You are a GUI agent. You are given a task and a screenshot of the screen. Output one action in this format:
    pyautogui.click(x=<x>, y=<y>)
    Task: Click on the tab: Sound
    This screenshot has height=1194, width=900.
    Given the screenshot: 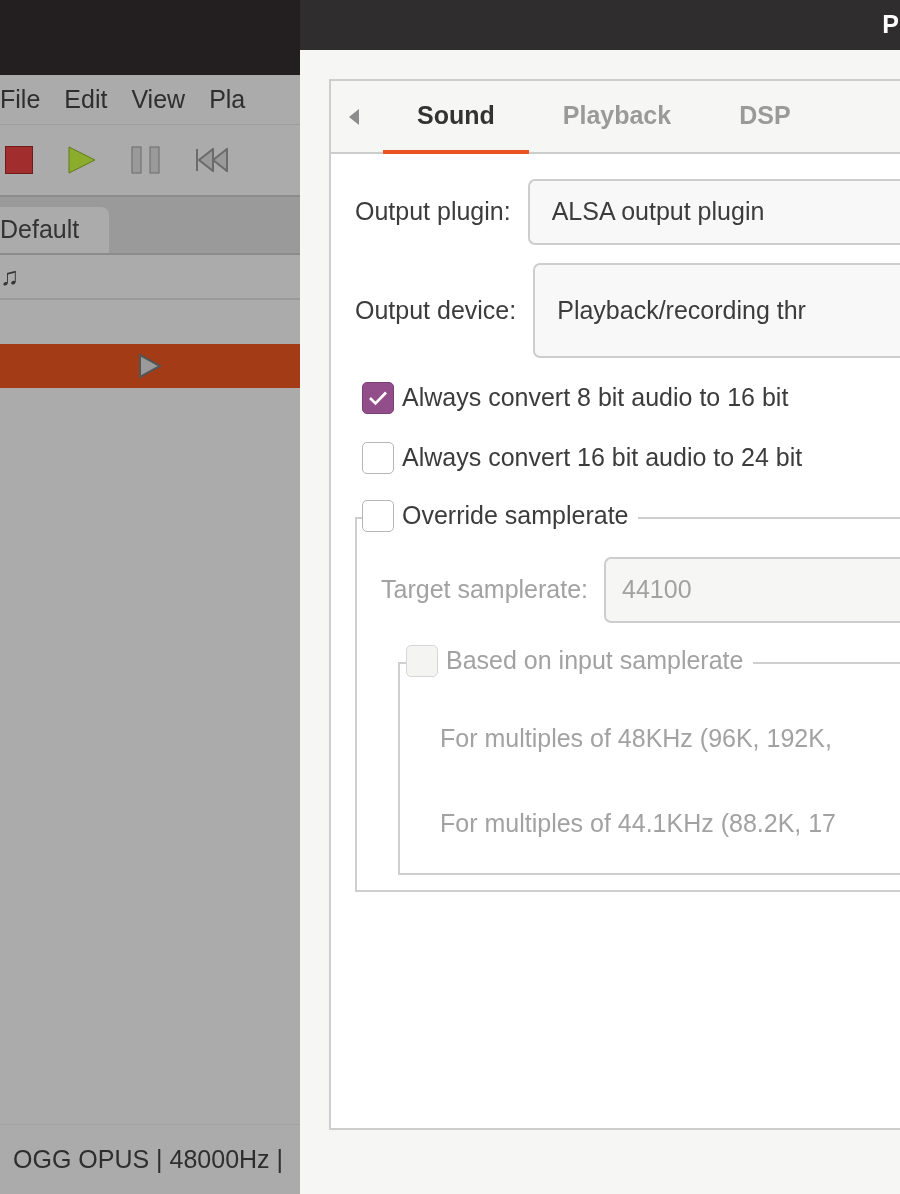 What is the action you would take?
    pyautogui.click(x=456, y=117)
    